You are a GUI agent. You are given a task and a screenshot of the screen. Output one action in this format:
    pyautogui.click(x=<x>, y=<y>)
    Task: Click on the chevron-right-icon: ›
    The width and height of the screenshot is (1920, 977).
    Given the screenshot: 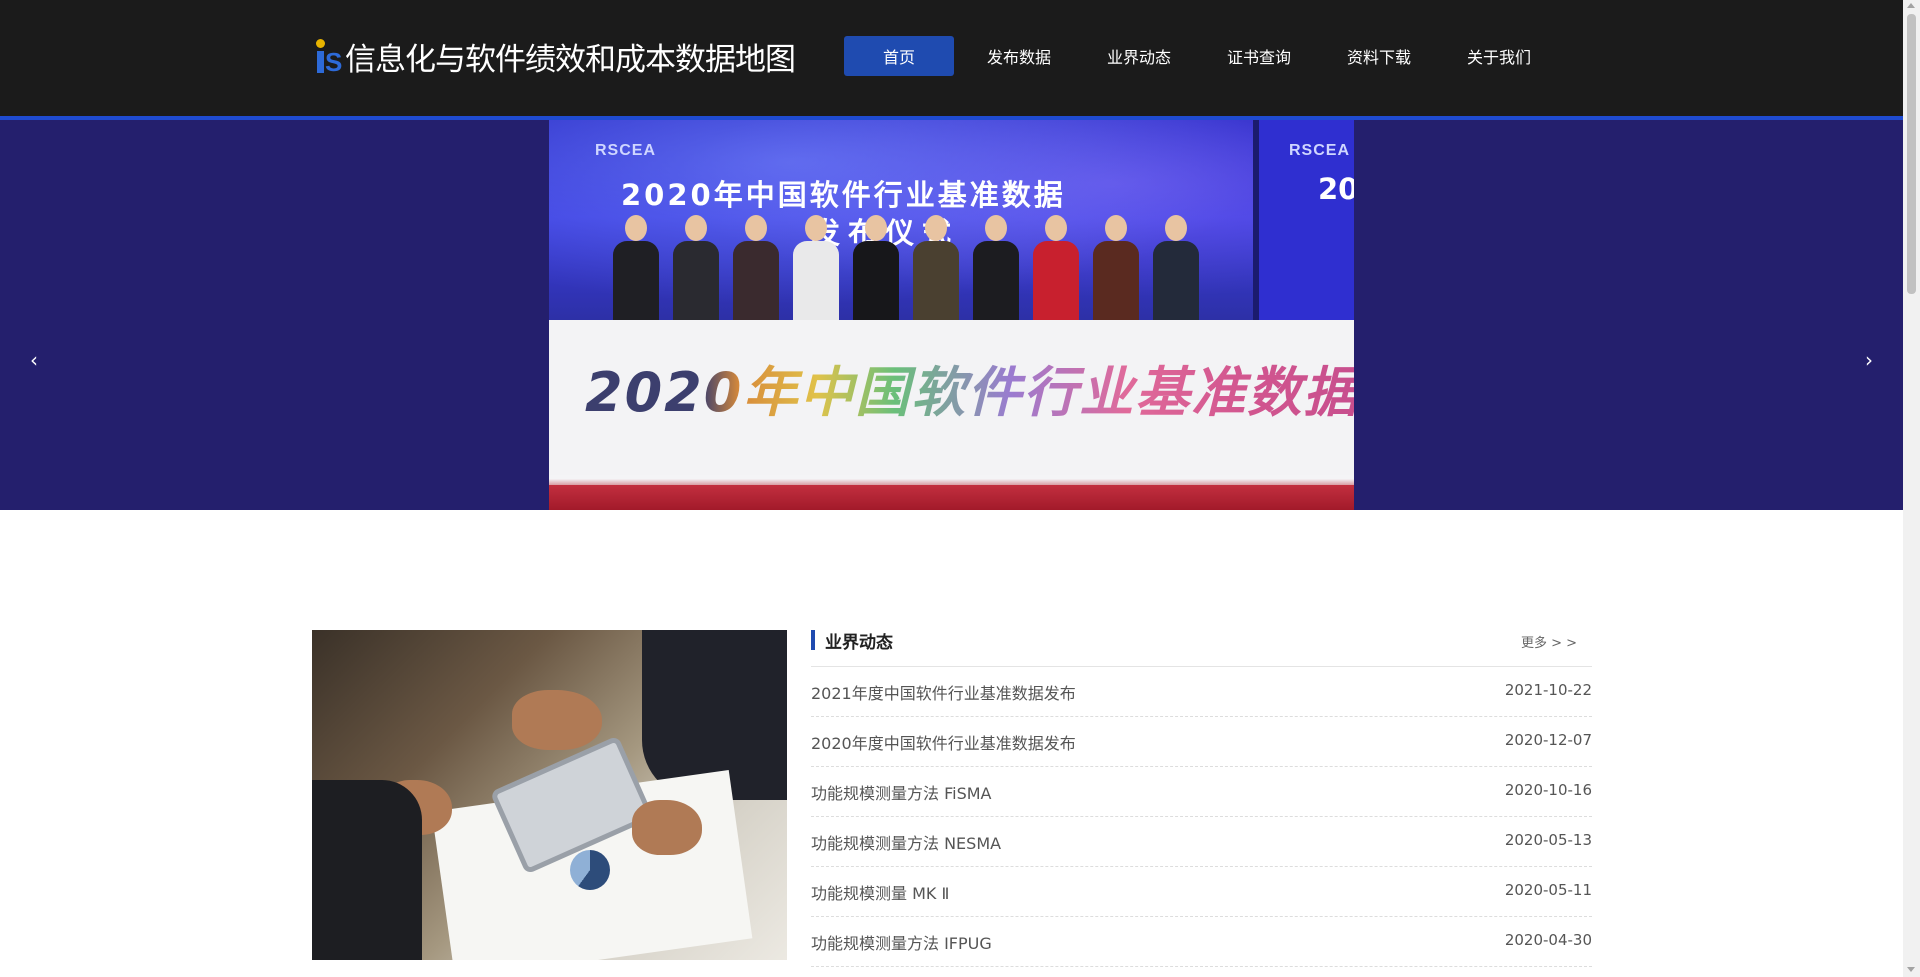 What is the action you would take?
    pyautogui.click(x=1869, y=360)
    